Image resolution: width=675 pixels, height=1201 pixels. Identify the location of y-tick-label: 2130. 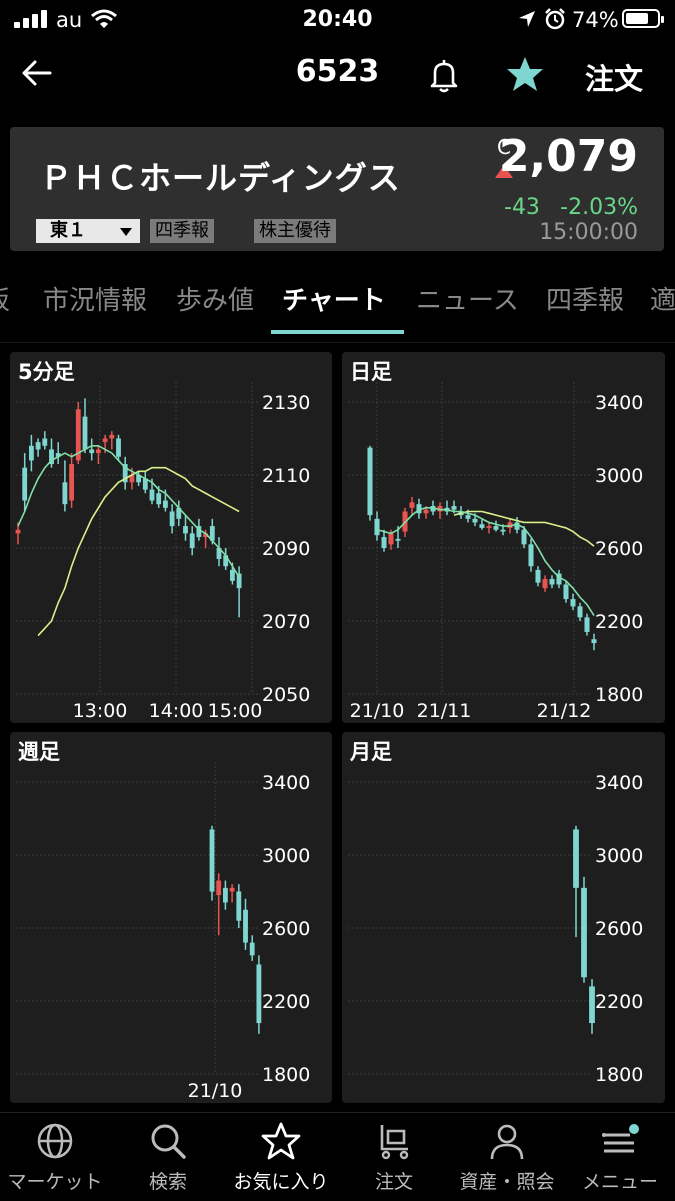
(286, 403).